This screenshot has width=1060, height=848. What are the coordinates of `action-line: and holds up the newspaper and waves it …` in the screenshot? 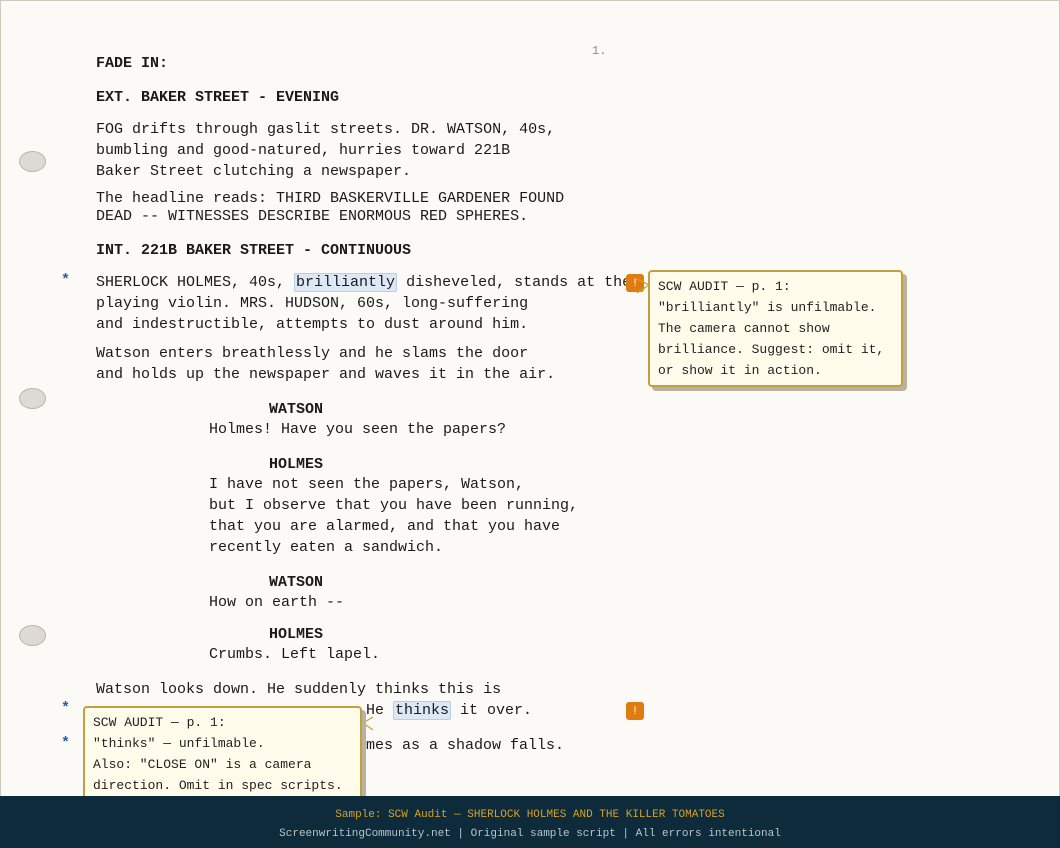 It's located at (326, 374).